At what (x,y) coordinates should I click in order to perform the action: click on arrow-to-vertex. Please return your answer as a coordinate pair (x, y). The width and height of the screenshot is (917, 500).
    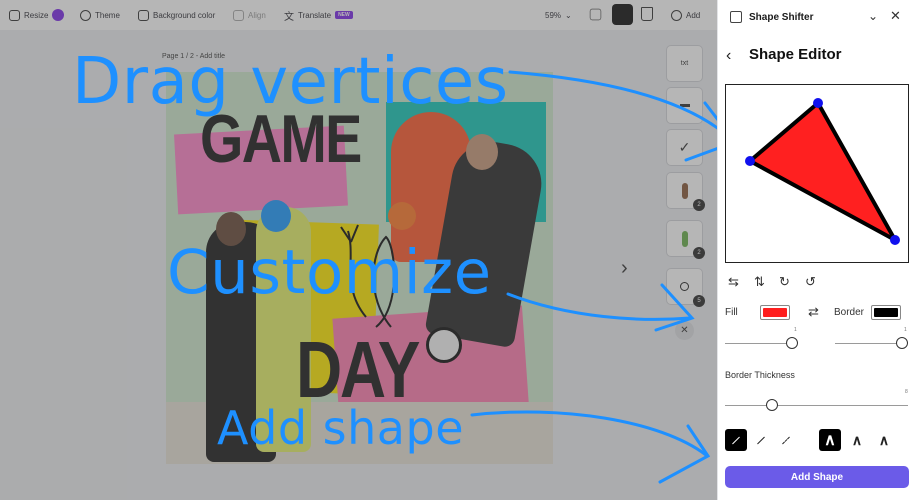
    Looking at the image, I should click on (621, 106).